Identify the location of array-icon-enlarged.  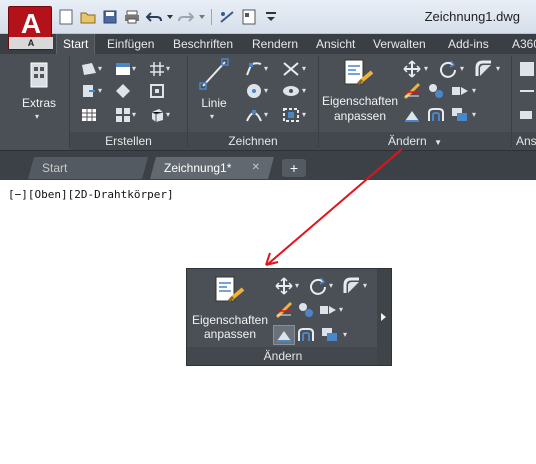
(330, 335).